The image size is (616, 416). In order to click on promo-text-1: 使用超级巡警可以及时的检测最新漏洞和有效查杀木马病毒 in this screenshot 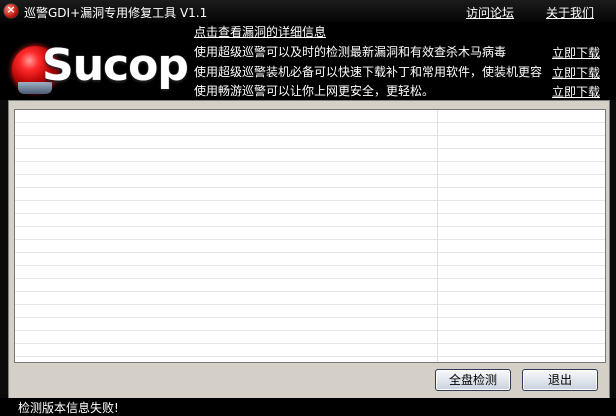, I will do `click(350, 52)`.